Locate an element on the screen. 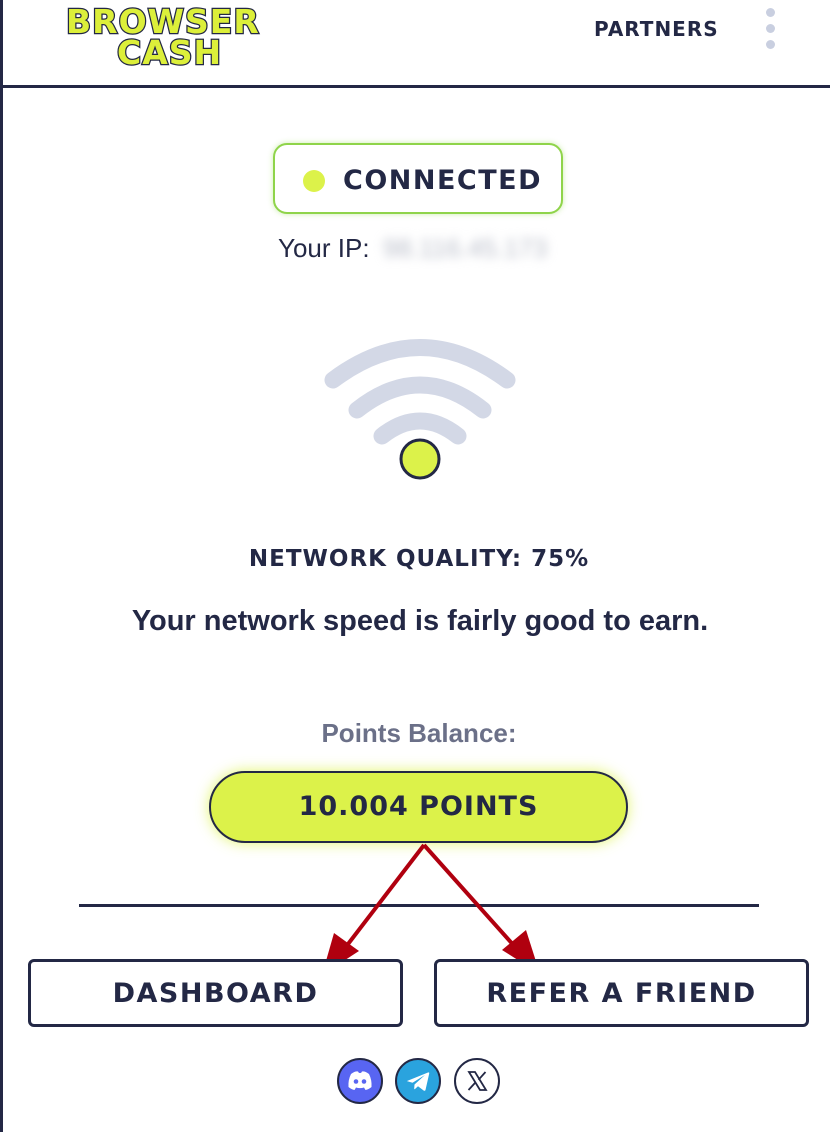 The height and width of the screenshot is (1132, 830). discord-icon is located at coordinates (360, 1081).